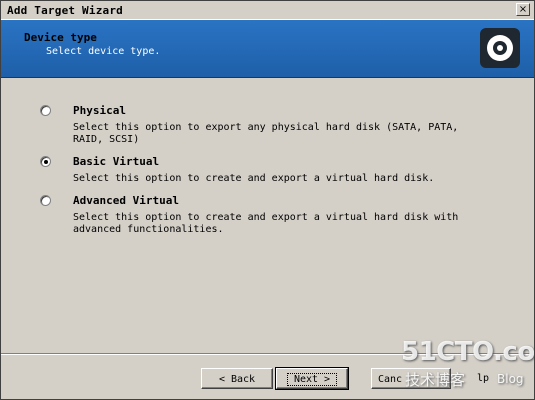 The image size is (535, 400). I want to click on next-button: Next >, so click(312, 378).